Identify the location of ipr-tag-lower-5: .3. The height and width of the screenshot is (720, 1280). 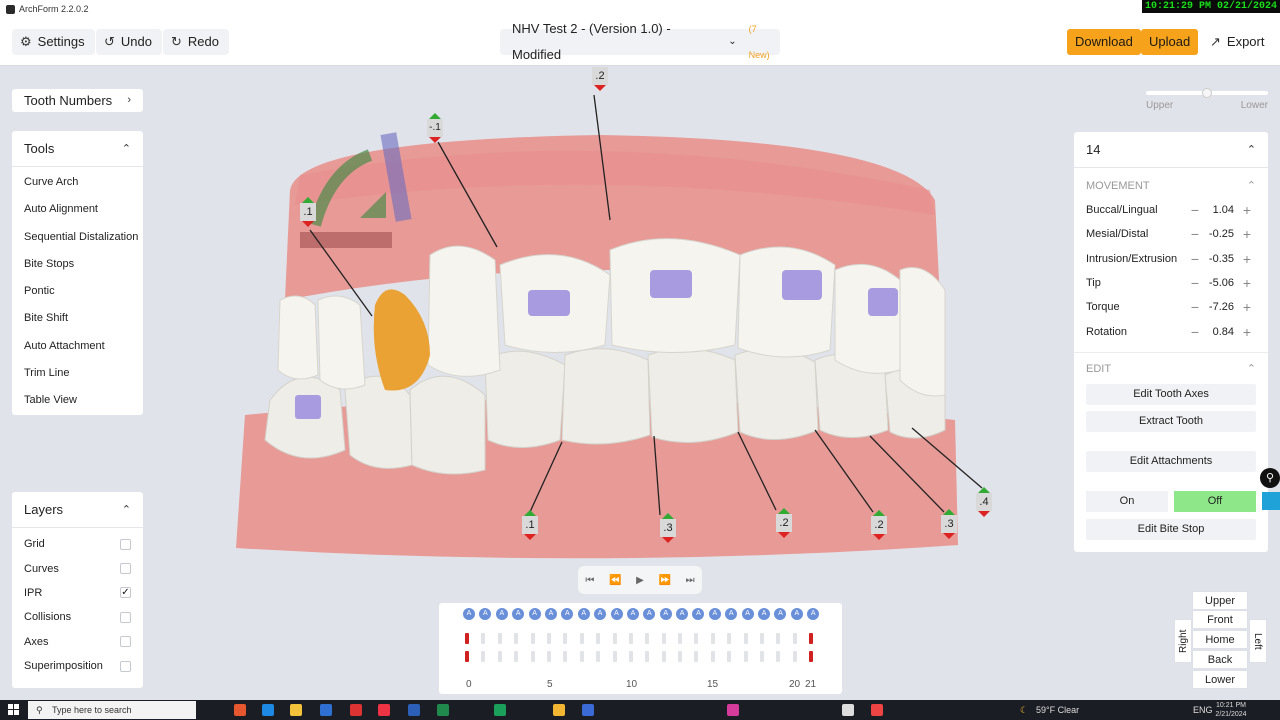
(949, 524).